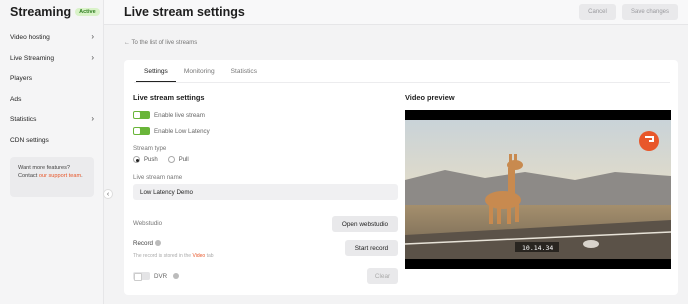 The image size is (688, 304). I want to click on chevron-left-icon: ‹, so click(108, 194).